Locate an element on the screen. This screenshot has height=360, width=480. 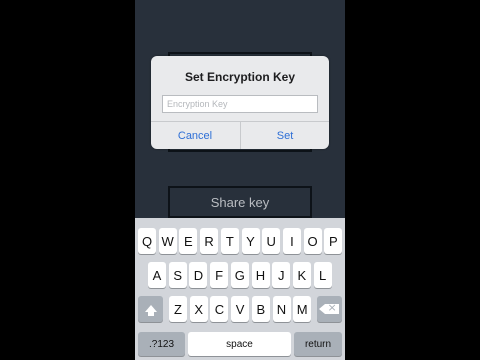
key-a: A is located at coordinates (157, 275).